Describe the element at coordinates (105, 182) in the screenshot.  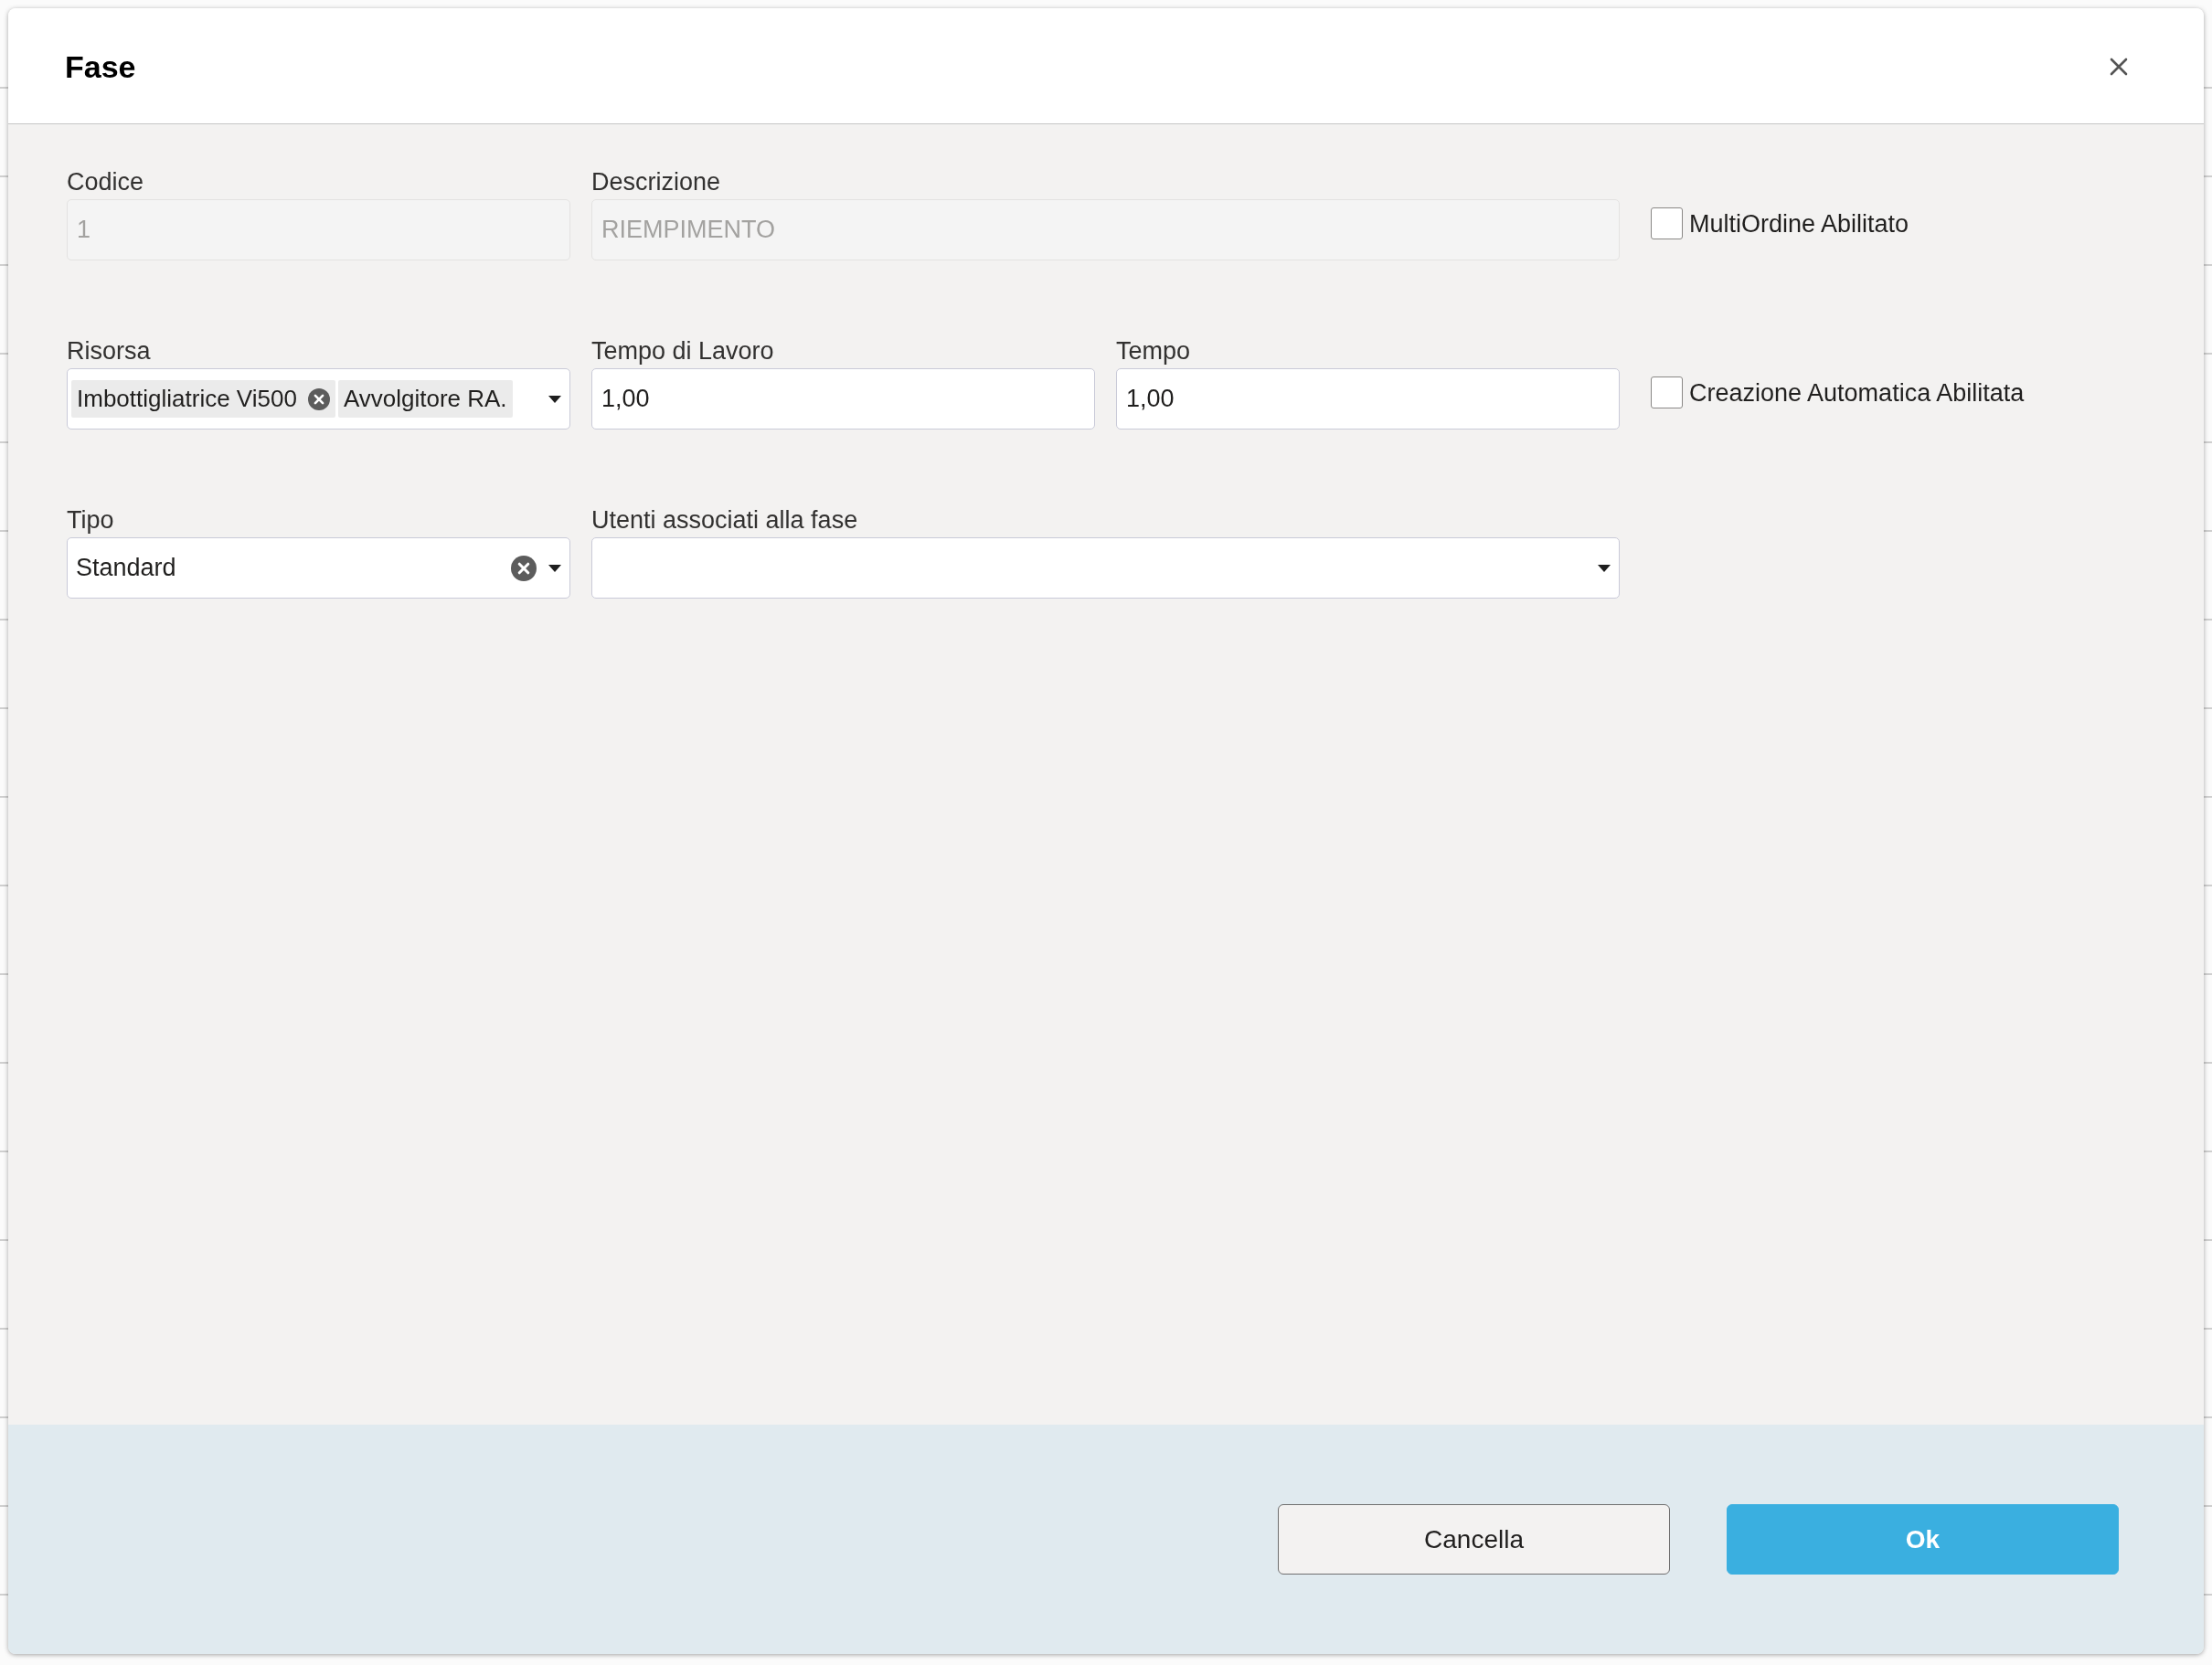
I see `field-label: Codice` at that location.